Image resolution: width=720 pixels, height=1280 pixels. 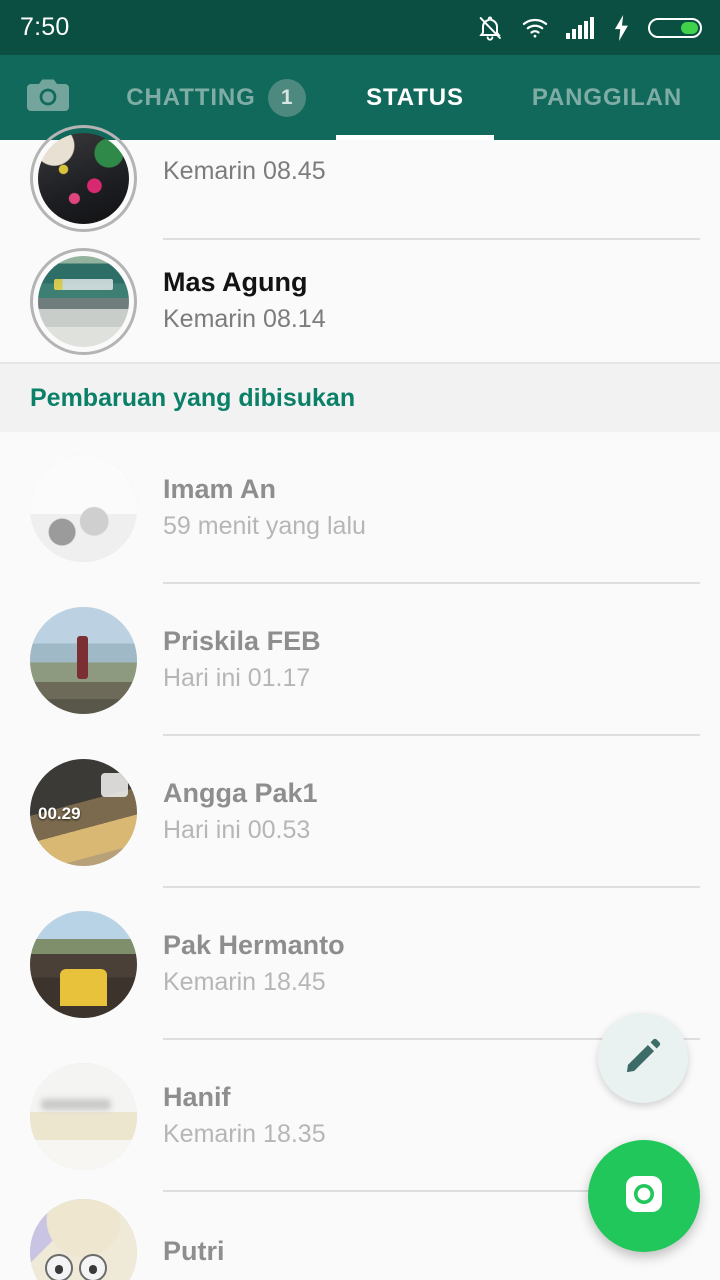 What do you see at coordinates (286, 97) in the screenshot?
I see `tab-chatting-badge: 1` at bounding box center [286, 97].